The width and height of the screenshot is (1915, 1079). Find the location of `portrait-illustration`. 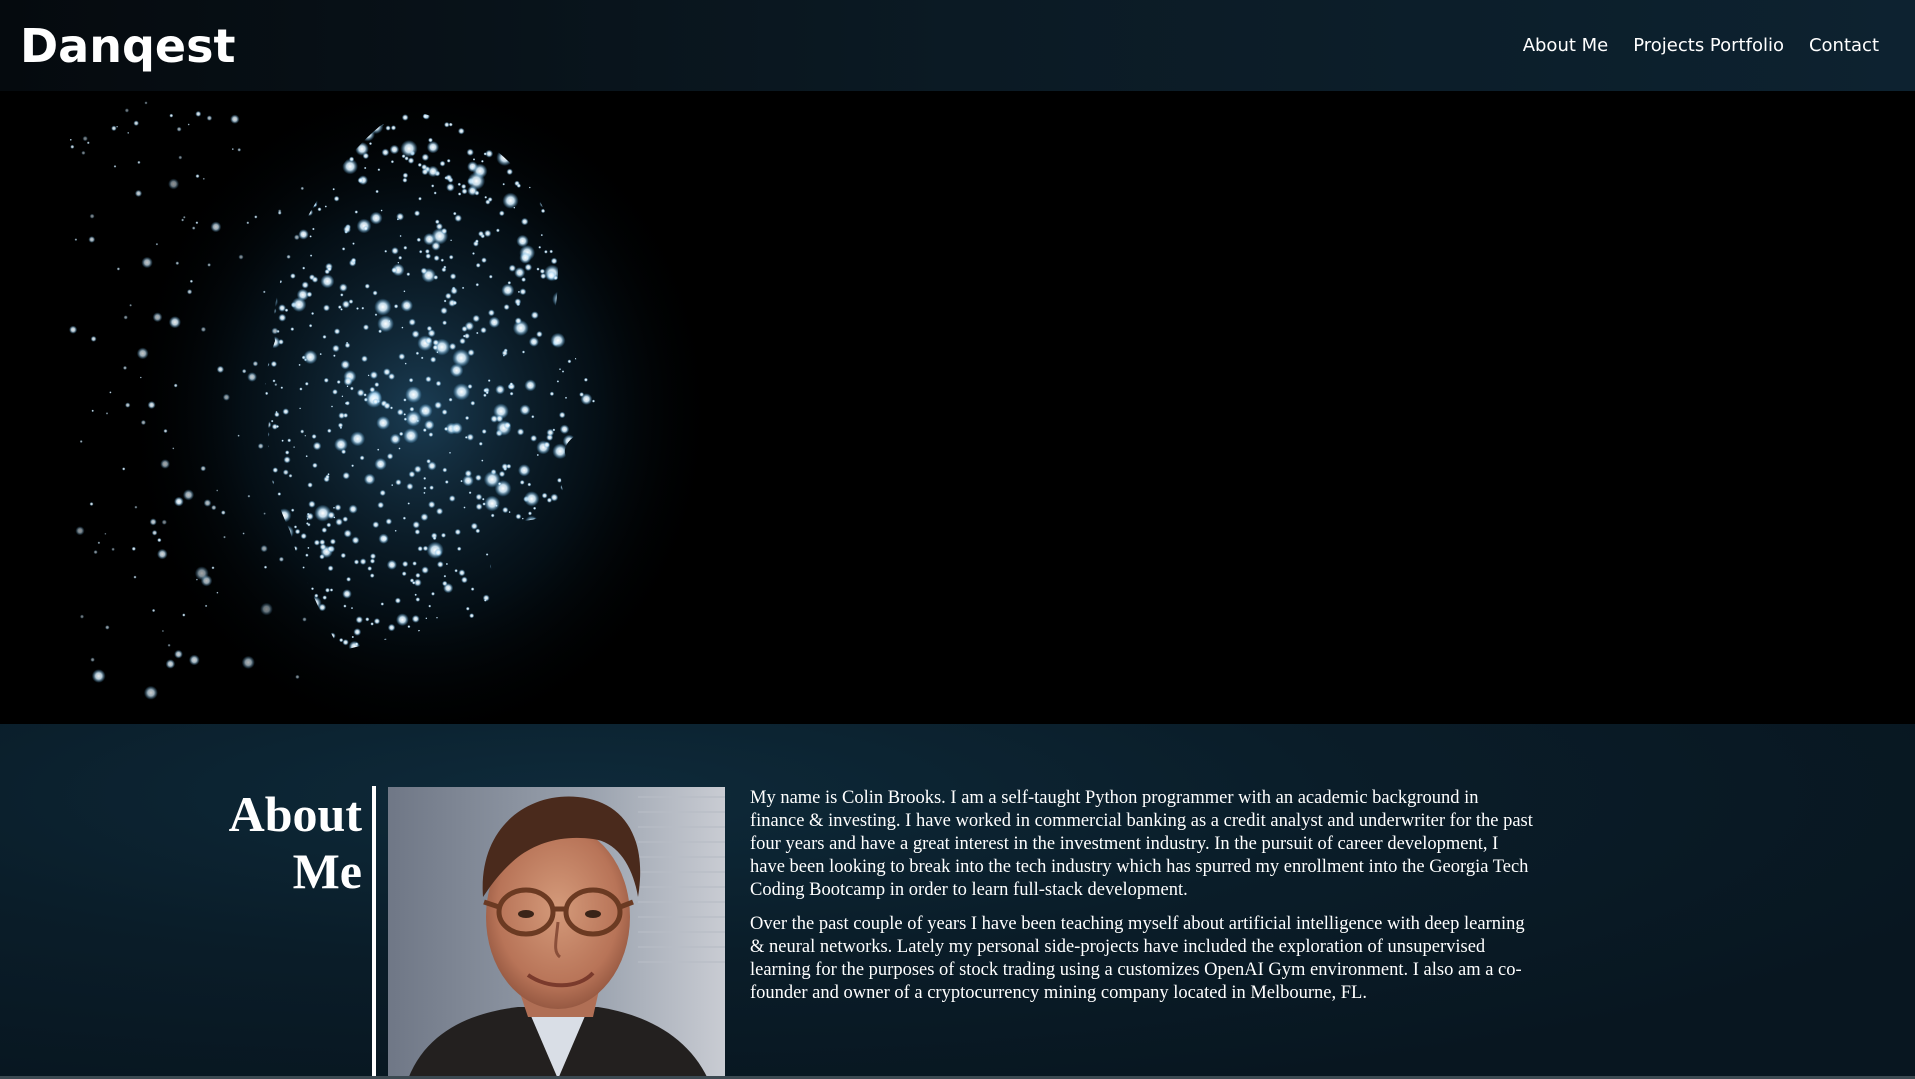

portrait-illustration is located at coordinates (556, 933).